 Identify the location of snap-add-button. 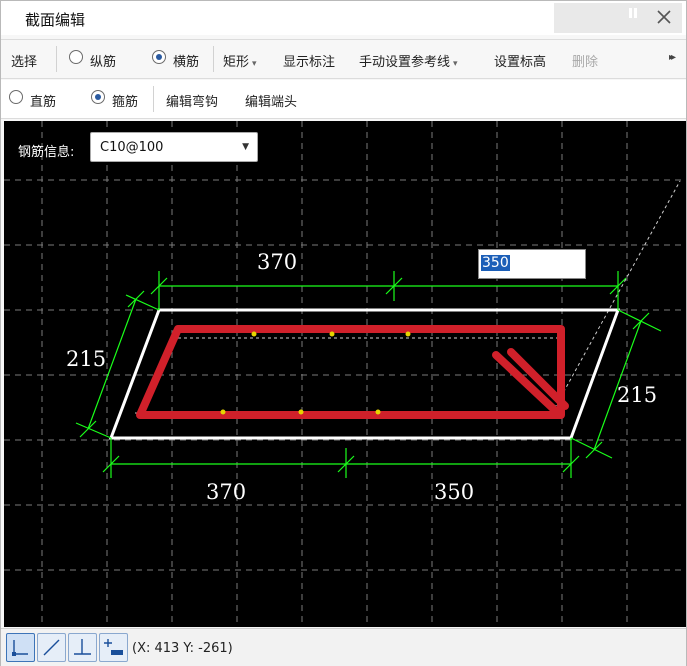
(113, 647).